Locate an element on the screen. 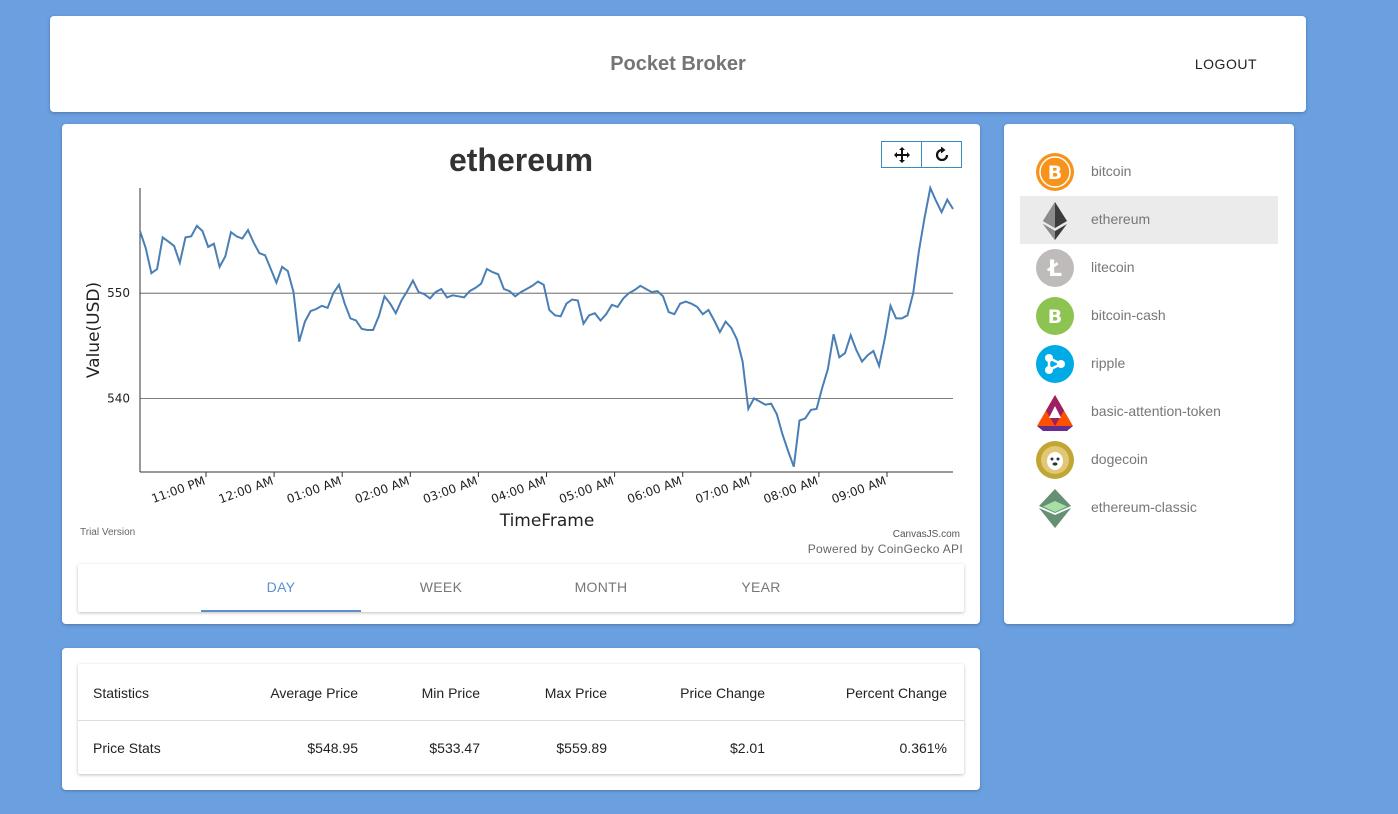  header-bar: Pocket Broker LOGOUT is located at coordinates (678, 64).